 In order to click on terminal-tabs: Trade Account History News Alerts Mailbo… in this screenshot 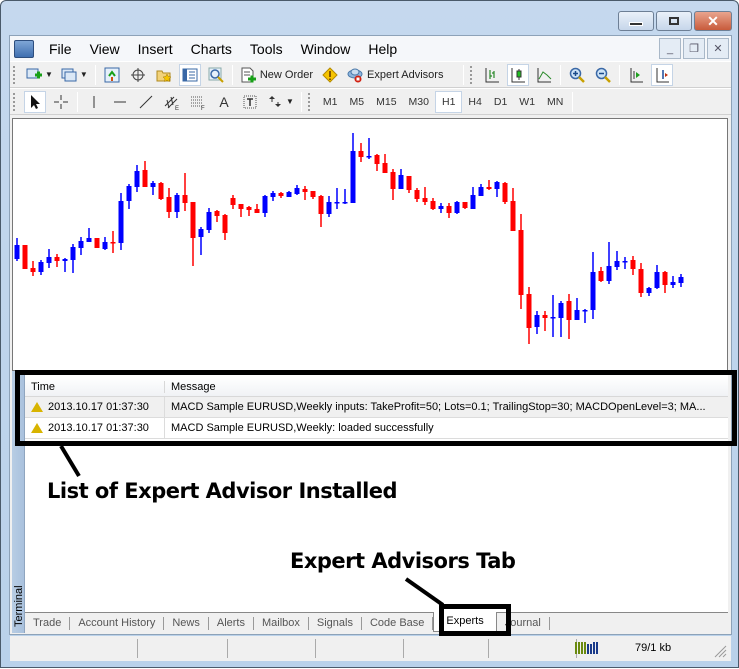, I will do `click(376, 622)`.